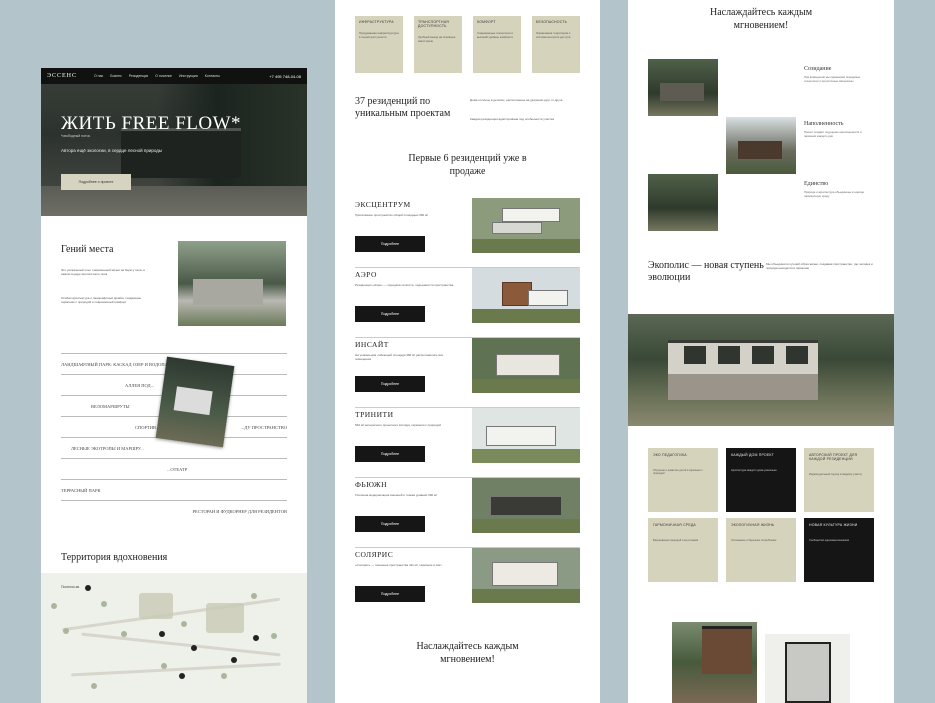 This screenshot has width=935, height=703. I want to click on hero-cta-button: Подробнее о проекте, so click(96, 182).